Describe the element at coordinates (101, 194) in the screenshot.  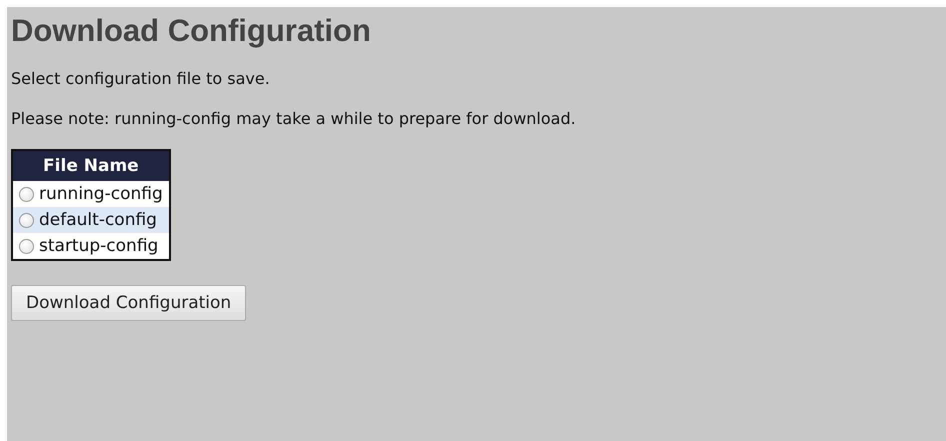
I see `file-name: running-config` at that location.